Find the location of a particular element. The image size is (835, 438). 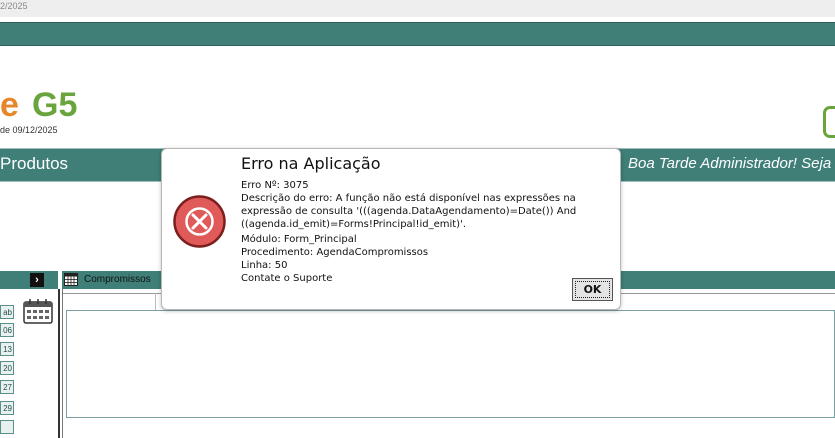

day-cell: ab is located at coordinates (7, 312).